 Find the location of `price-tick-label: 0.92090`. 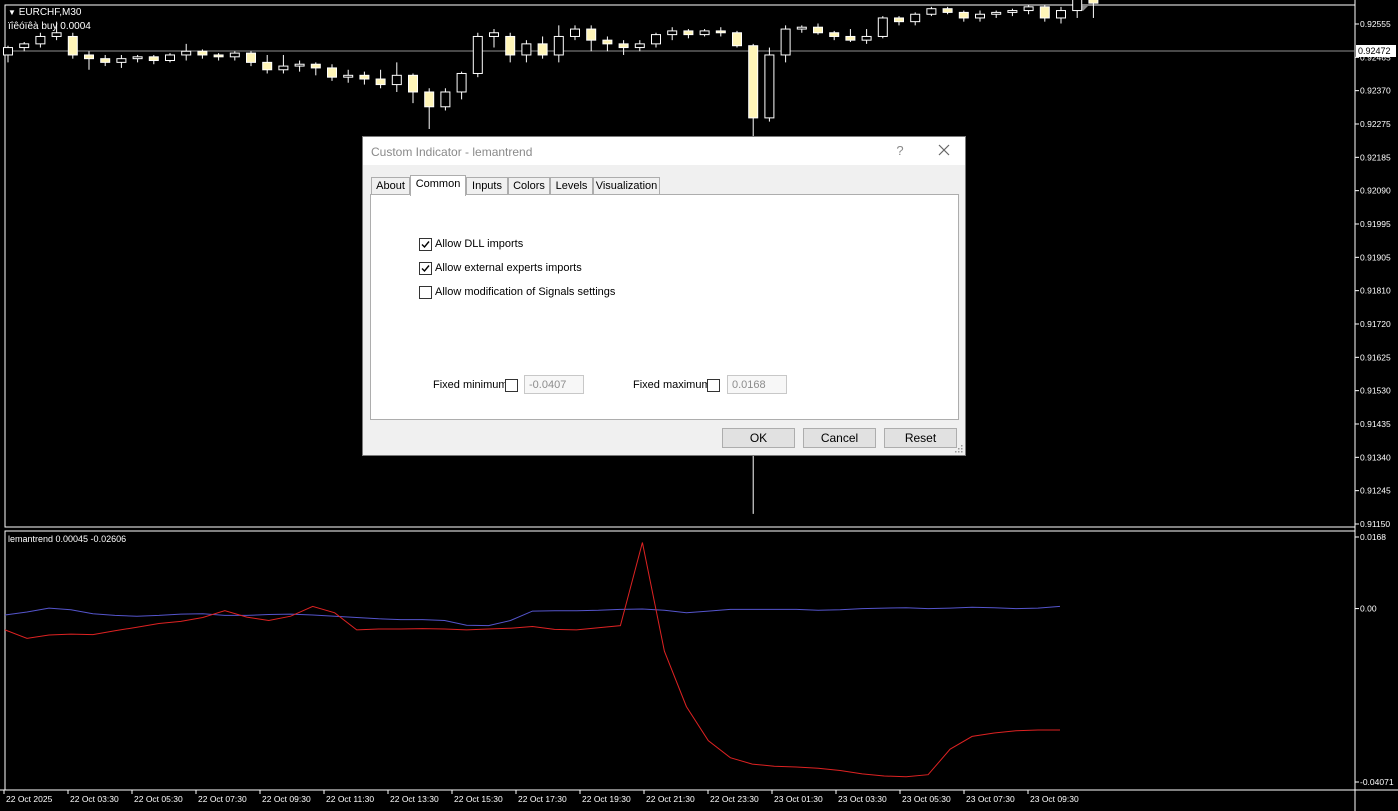

price-tick-label: 0.92090 is located at coordinates (1375, 191).